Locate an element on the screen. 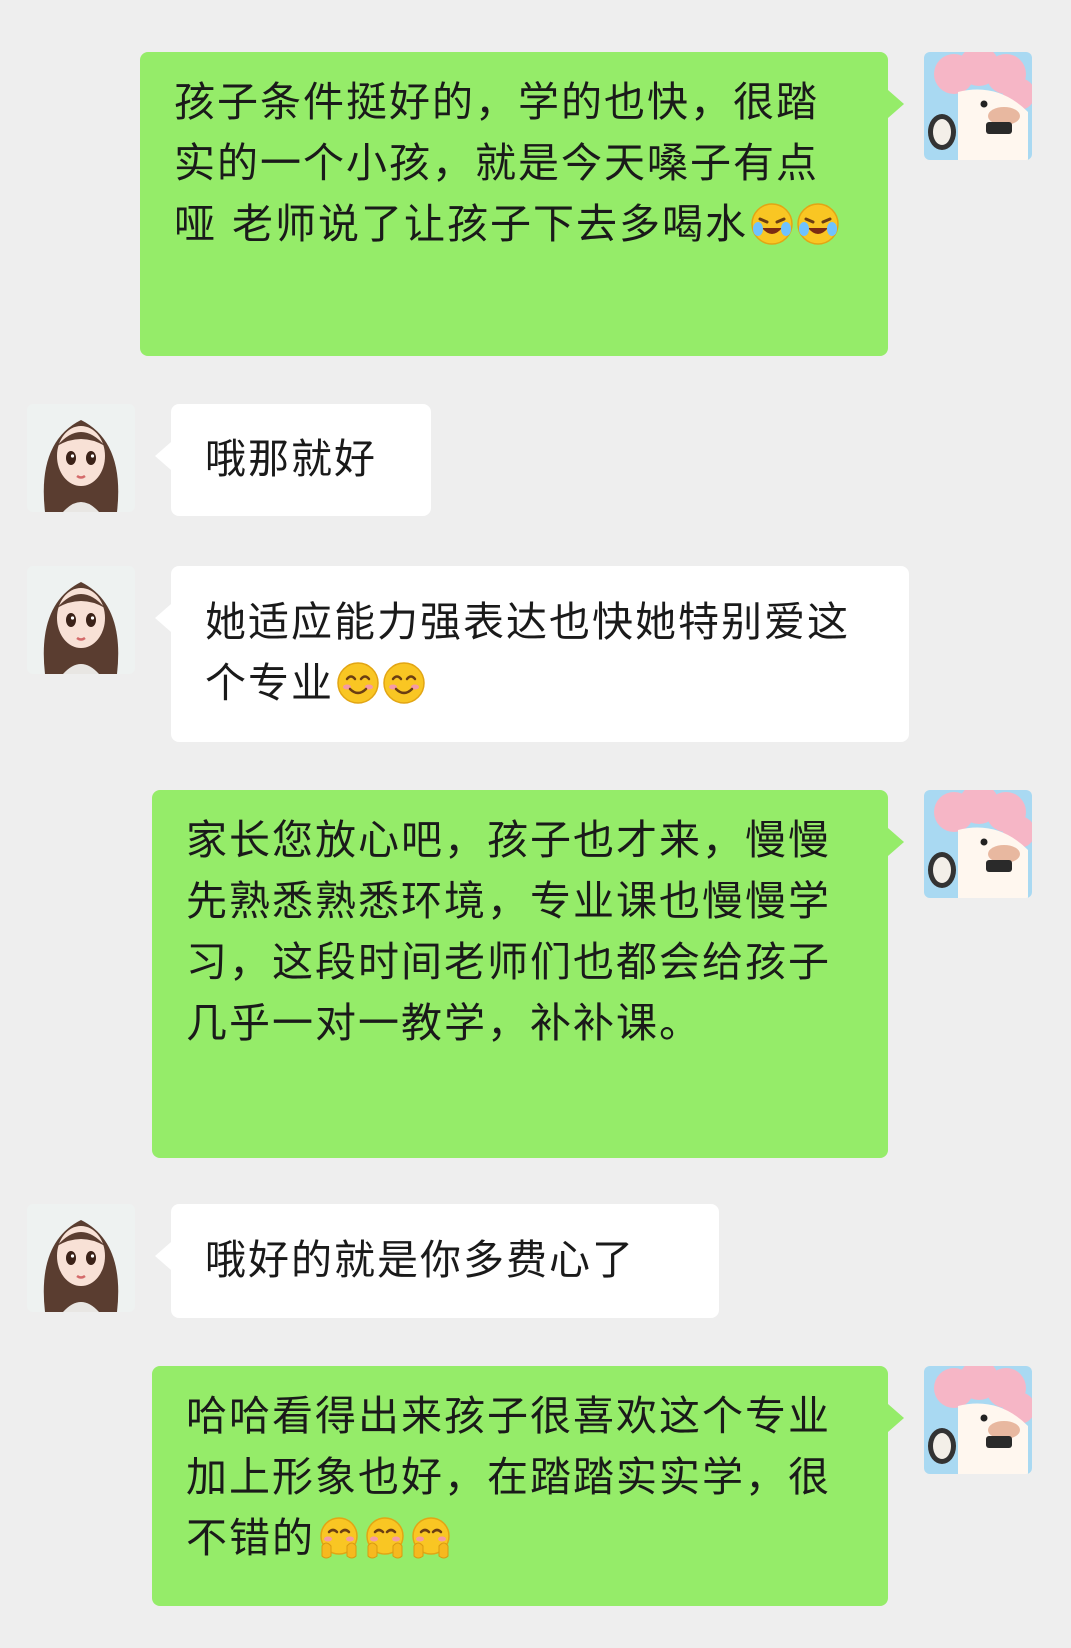  message-text: 哈哈看得出来孩子很喜欢这个专业 加上形象也好，在踏踏实实学，很不错的 is located at coordinates (508, 1477).